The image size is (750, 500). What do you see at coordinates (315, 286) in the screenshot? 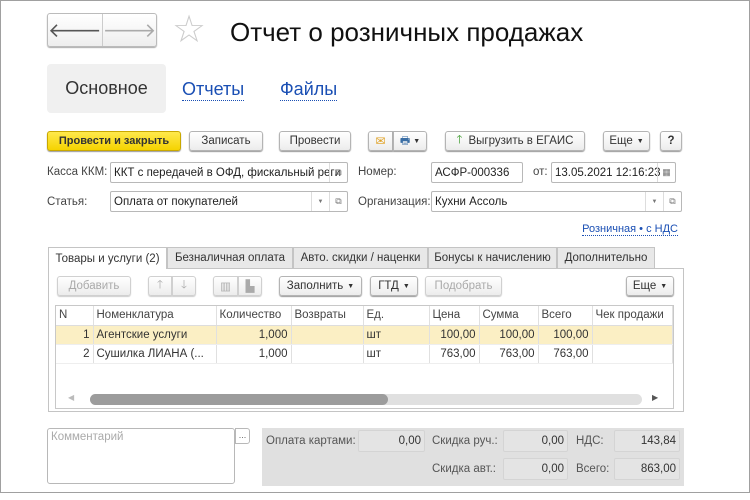
I see `fill-label: Заполнить` at bounding box center [315, 286].